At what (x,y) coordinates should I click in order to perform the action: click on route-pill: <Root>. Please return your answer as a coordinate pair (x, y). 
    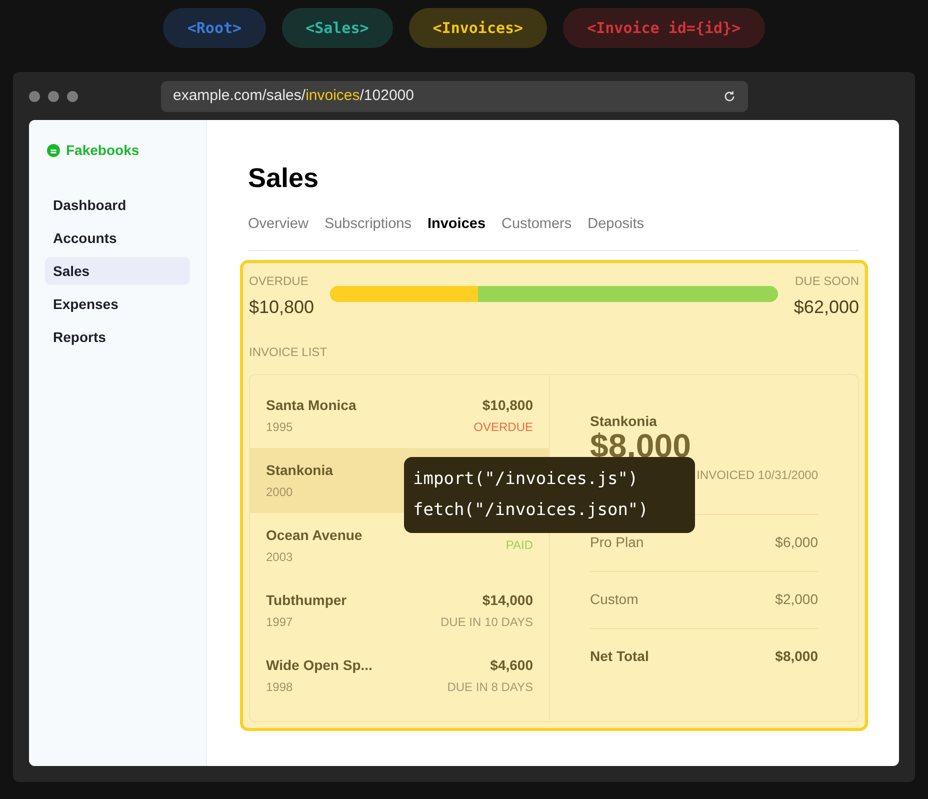
    Looking at the image, I should click on (214, 28).